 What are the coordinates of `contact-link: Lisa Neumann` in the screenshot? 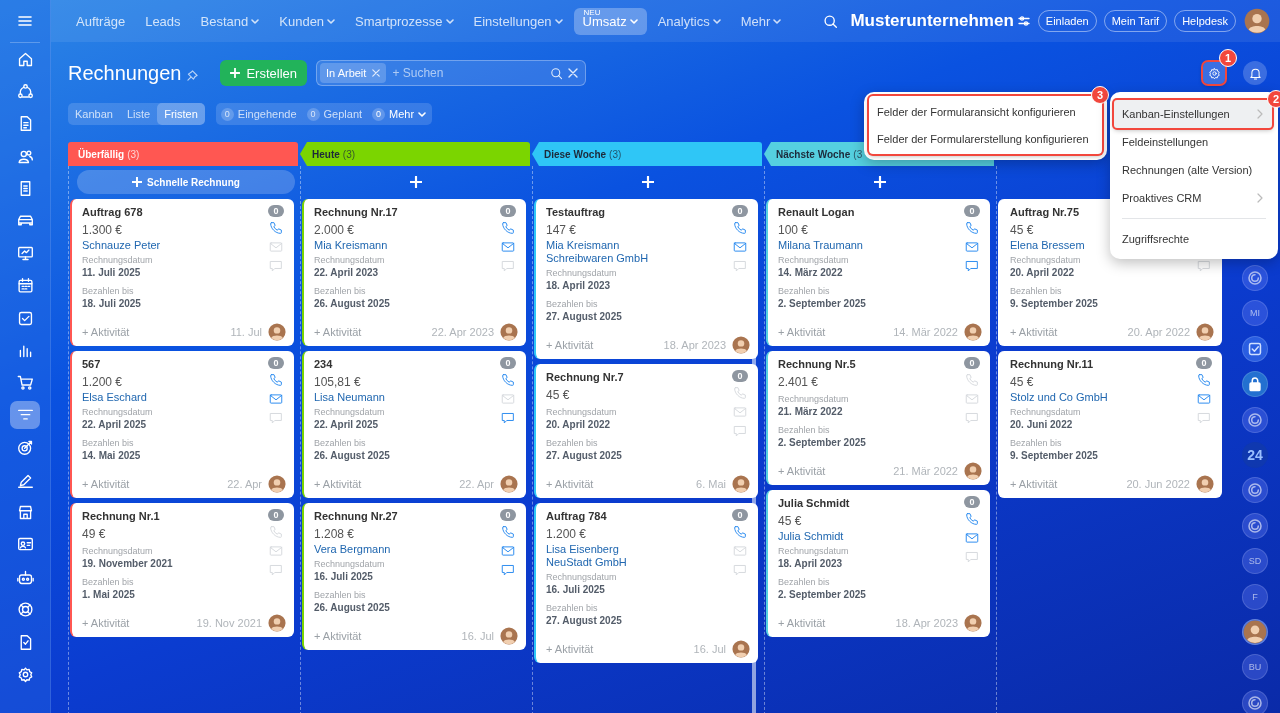 It's located at (406, 397).